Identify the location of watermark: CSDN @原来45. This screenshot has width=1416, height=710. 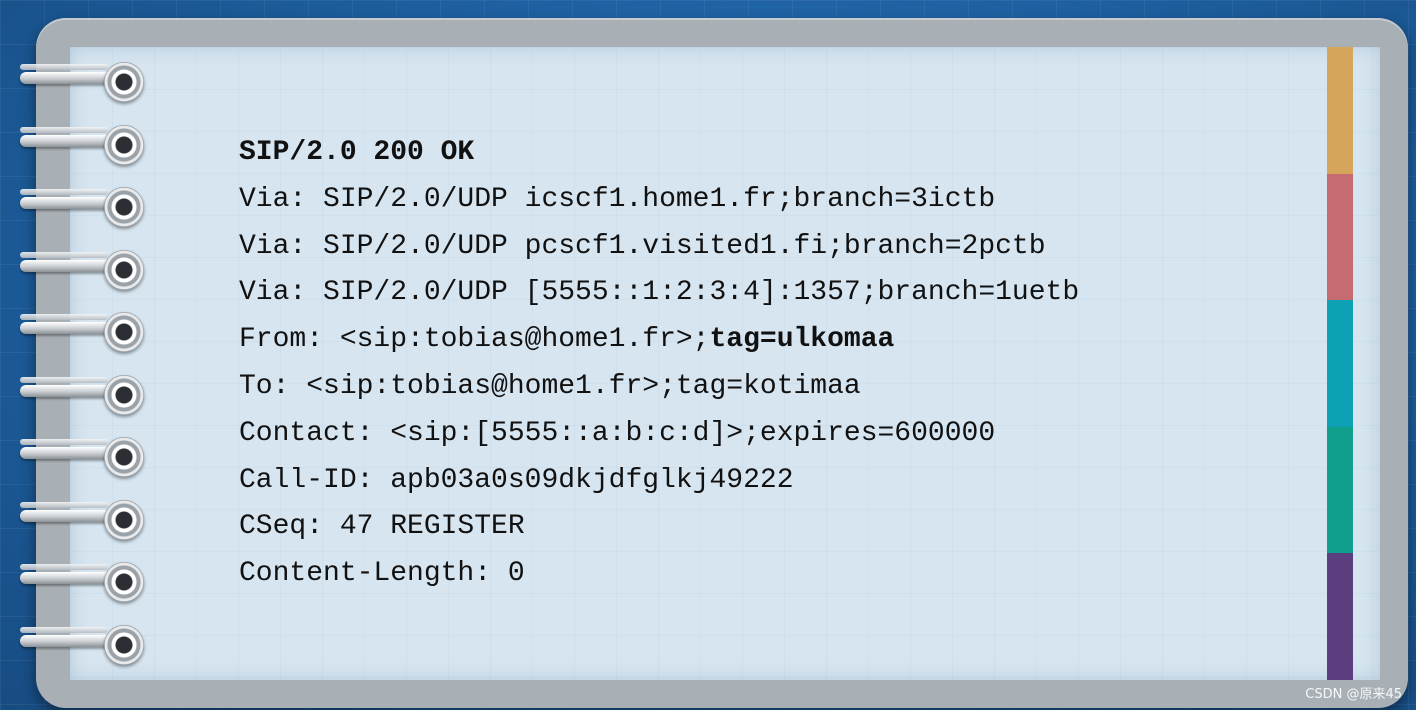
(1353, 694).